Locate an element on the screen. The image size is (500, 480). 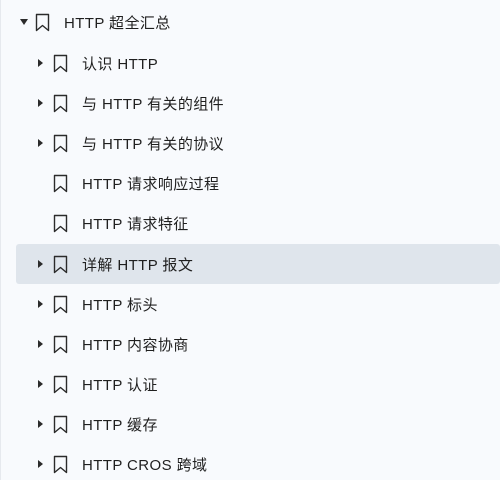
outline-item-label: HTTP 缓存 is located at coordinates (120, 425).